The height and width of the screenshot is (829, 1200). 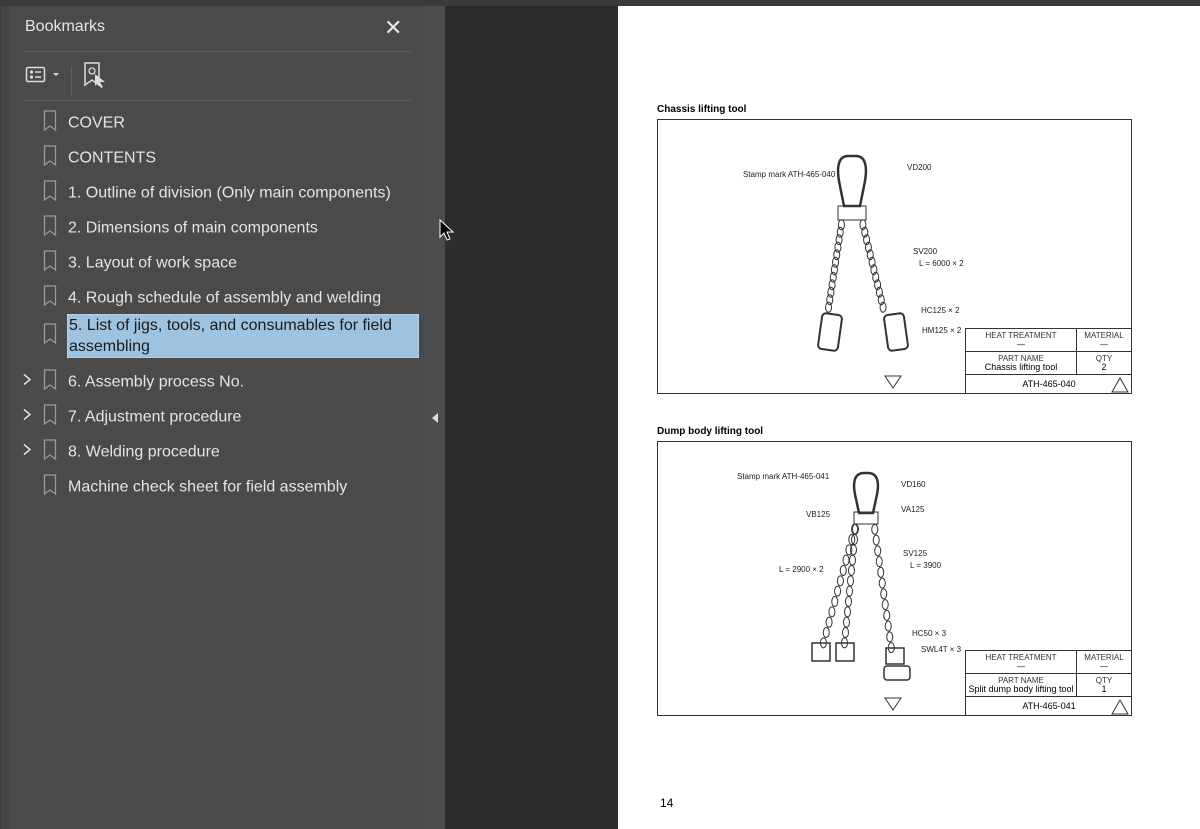 What do you see at coordinates (863, 253) in the screenshot?
I see `chassis-lifting-tool-drawing` at bounding box center [863, 253].